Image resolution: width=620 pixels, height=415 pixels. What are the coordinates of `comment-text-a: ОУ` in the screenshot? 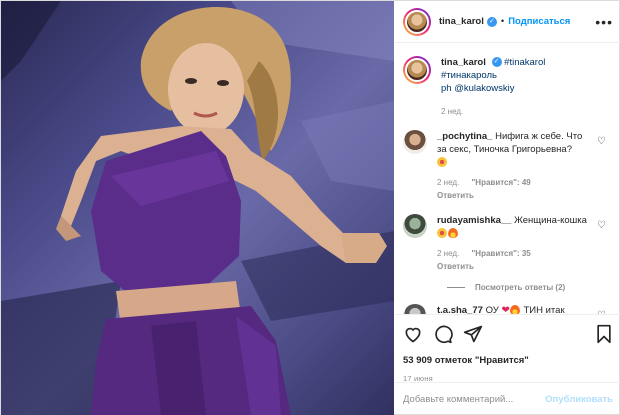 It's located at (492, 309).